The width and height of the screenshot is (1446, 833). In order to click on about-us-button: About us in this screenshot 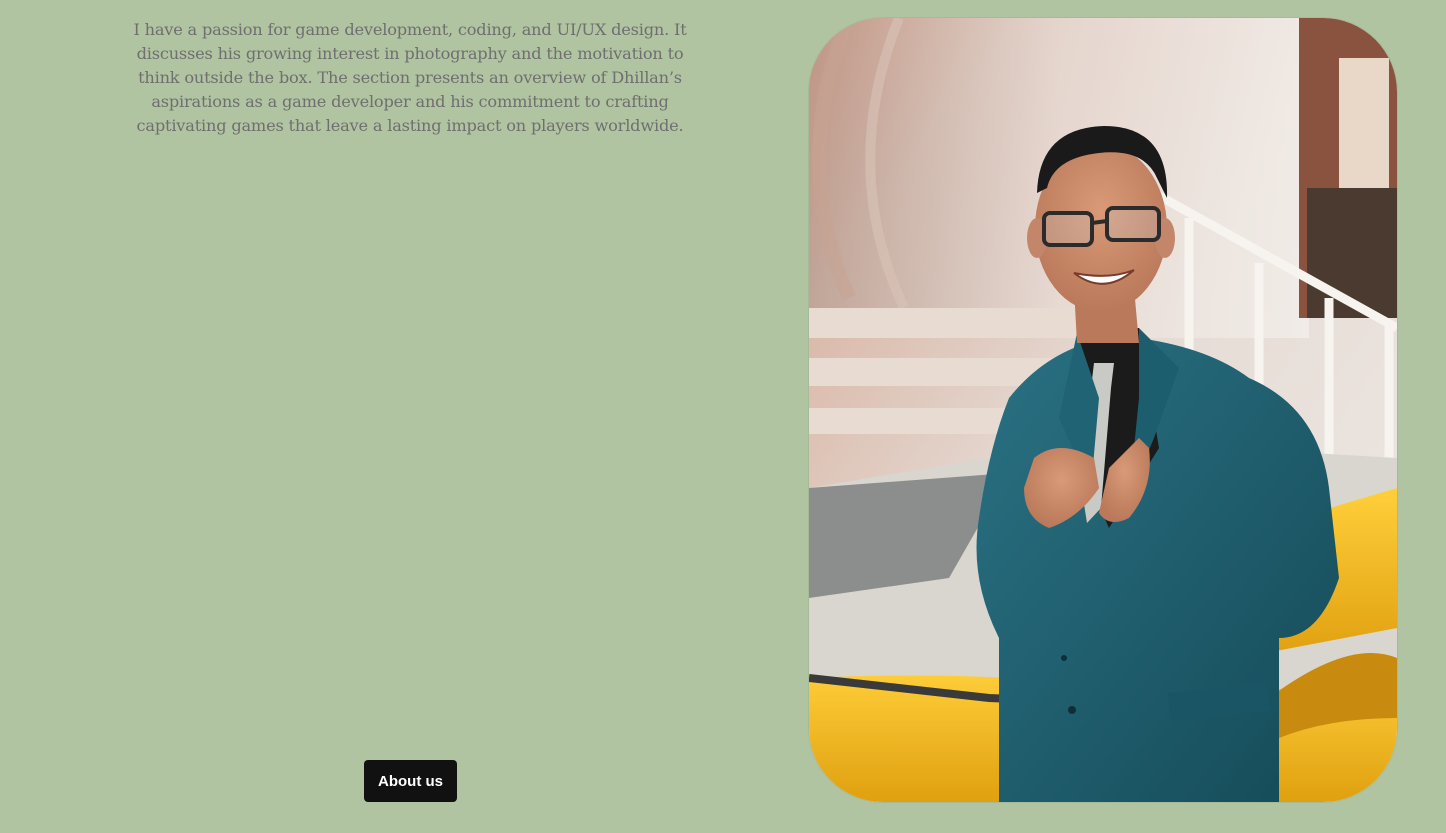, I will do `click(410, 781)`.